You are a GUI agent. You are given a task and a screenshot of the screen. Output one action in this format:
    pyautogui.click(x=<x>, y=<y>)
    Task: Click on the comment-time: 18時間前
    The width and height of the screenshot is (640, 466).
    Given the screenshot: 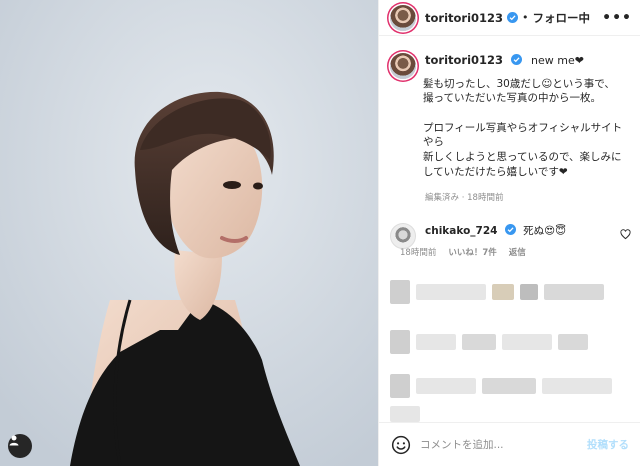 What is the action you would take?
    pyautogui.click(x=418, y=252)
    